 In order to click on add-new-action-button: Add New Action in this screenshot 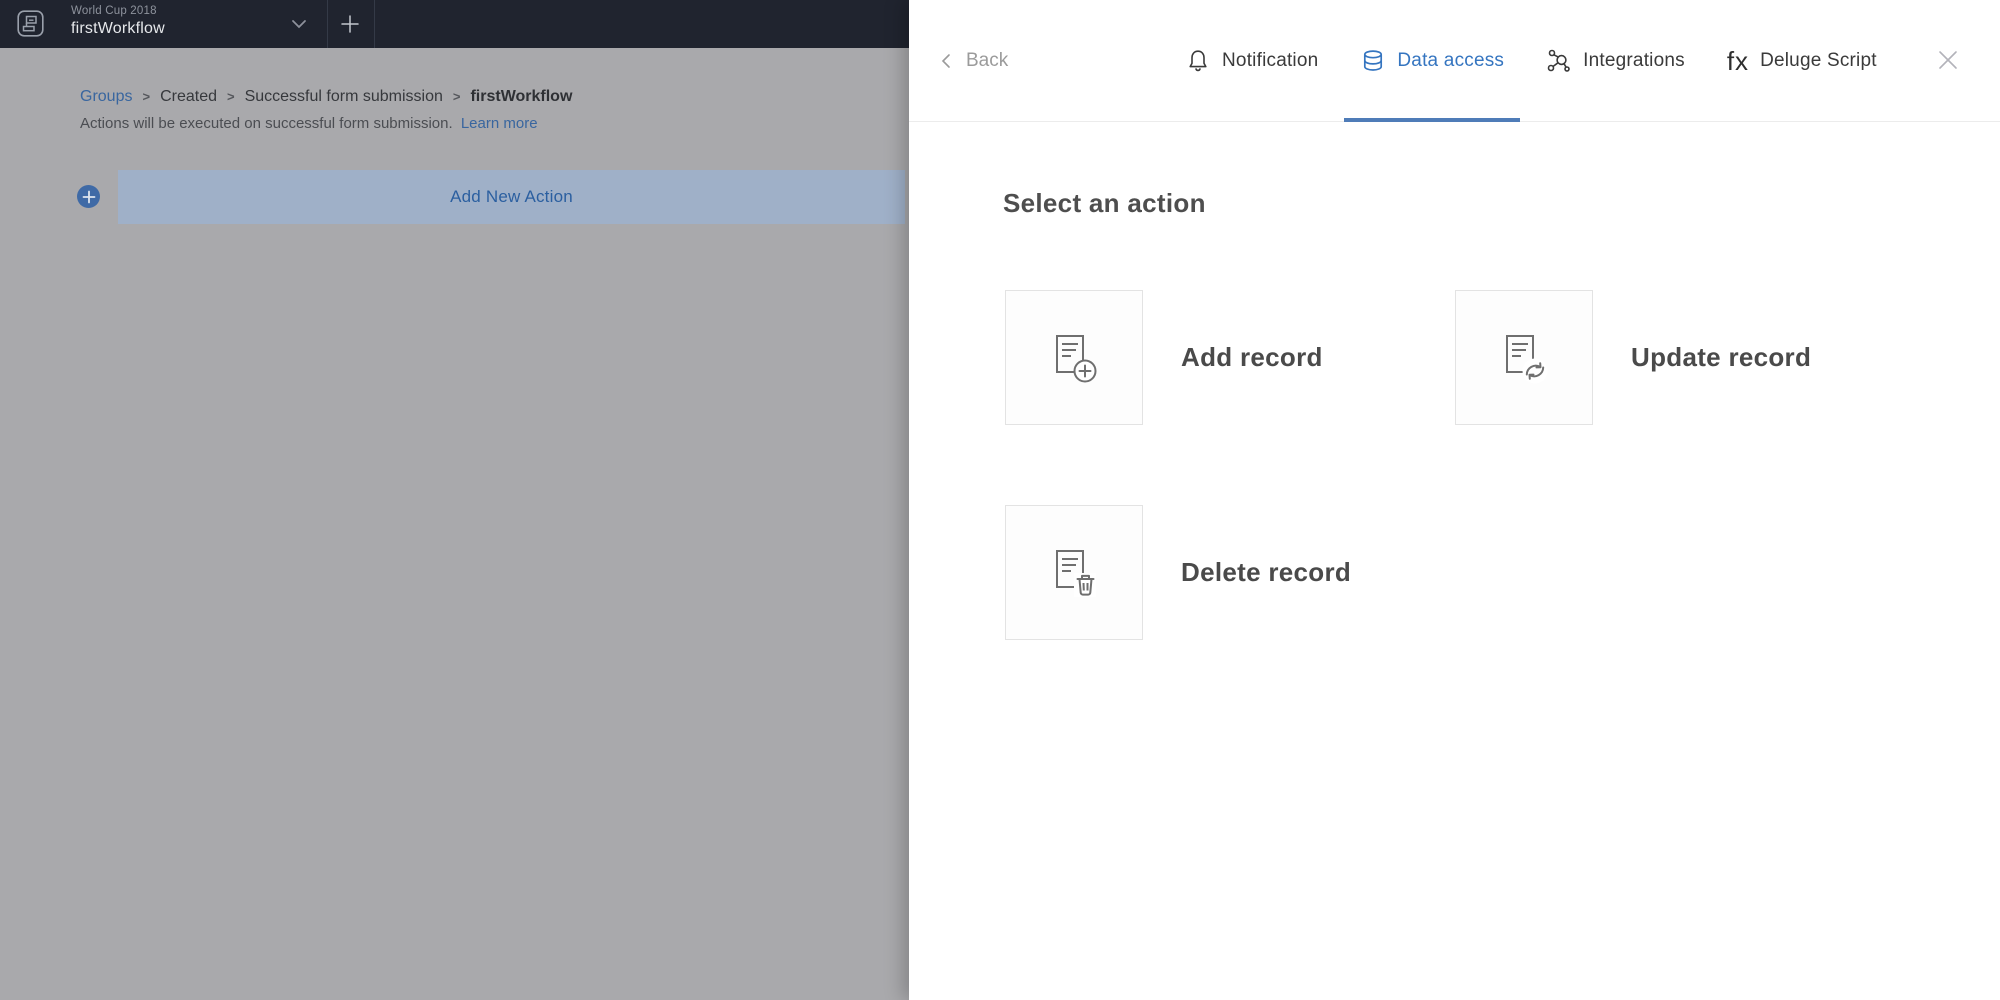, I will do `click(511, 197)`.